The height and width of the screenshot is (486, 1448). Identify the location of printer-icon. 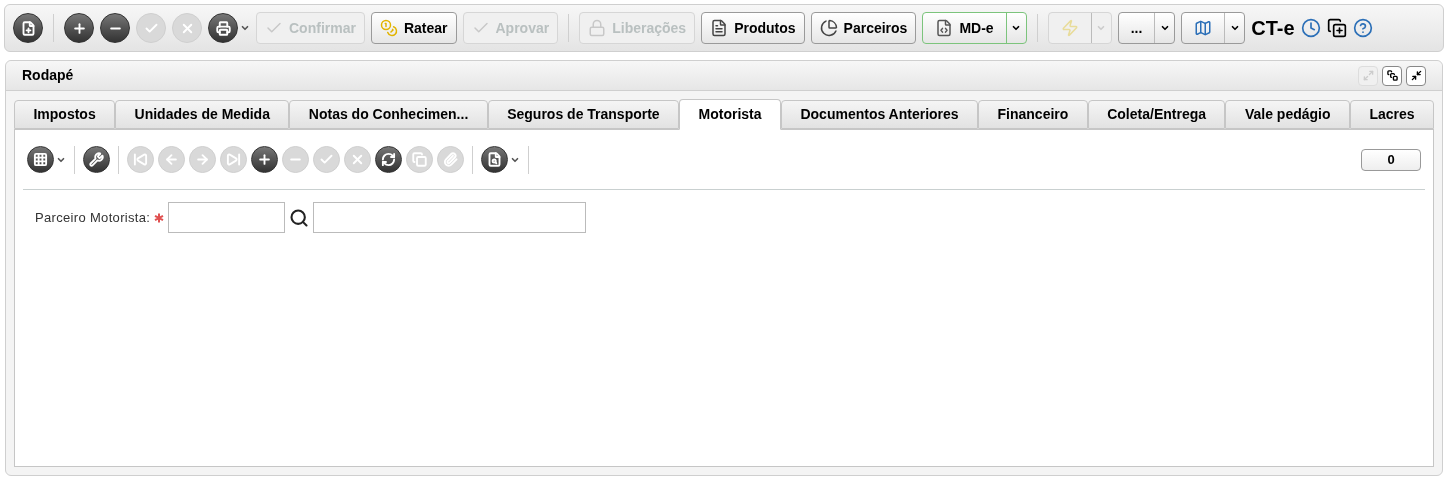
(223, 28).